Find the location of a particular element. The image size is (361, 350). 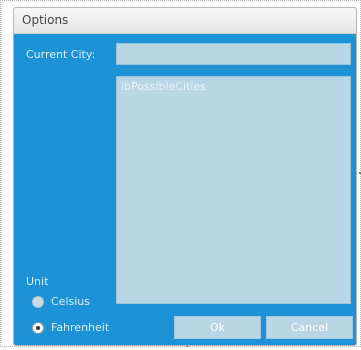

current-city-input is located at coordinates (233, 54).